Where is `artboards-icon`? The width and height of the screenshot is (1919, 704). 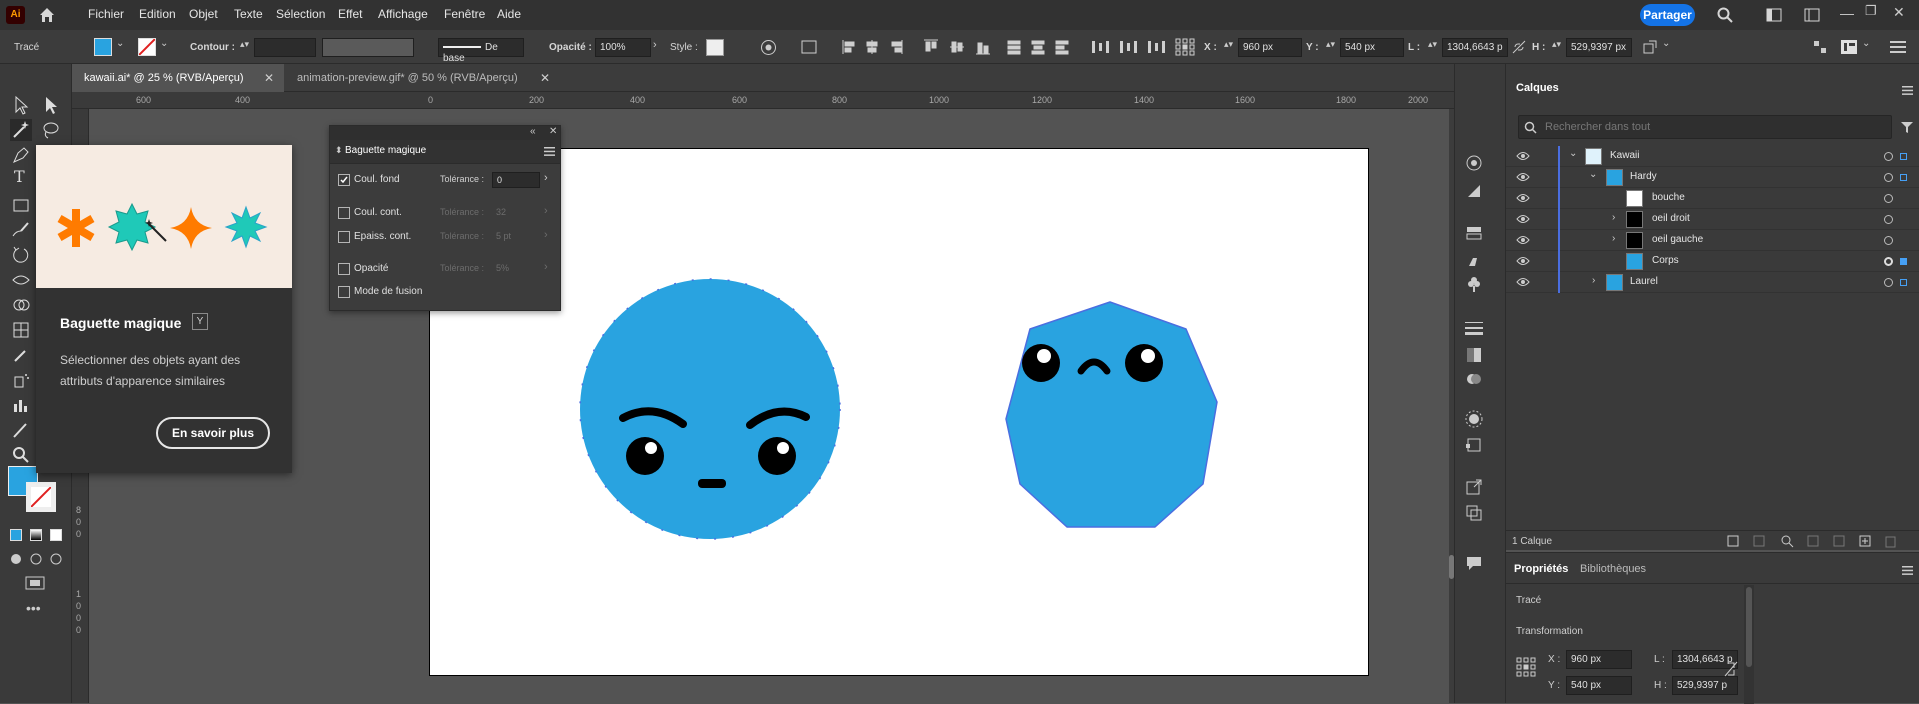
artboards-icon is located at coordinates (1474, 445).